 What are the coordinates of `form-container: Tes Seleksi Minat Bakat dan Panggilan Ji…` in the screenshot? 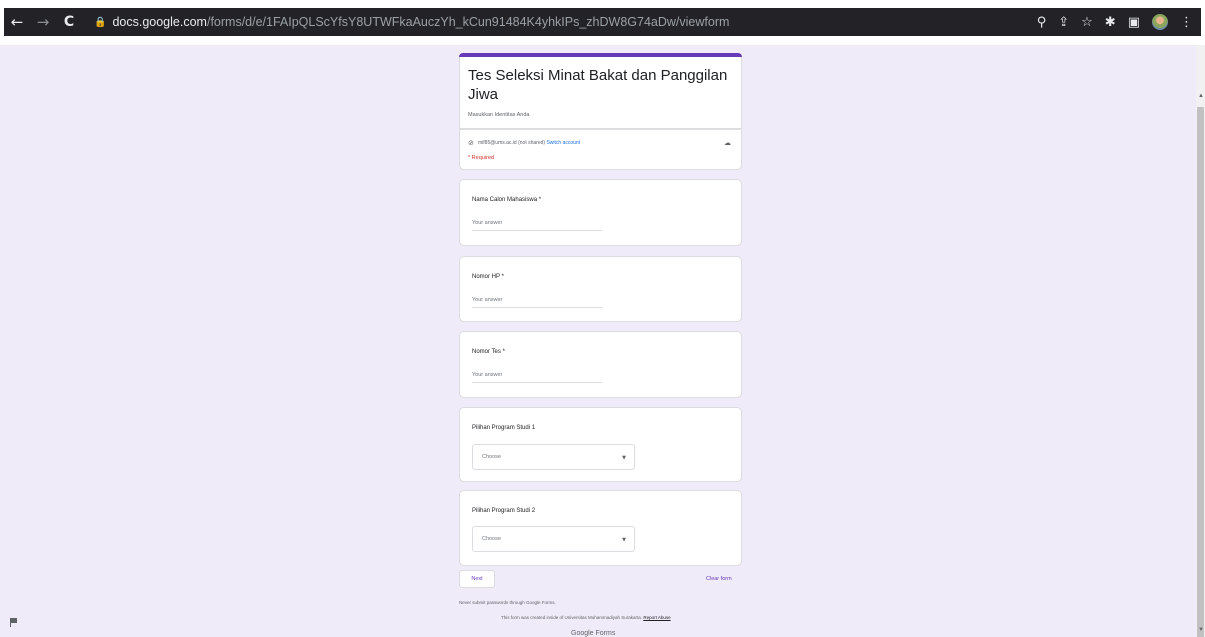 It's located at (600, 111).